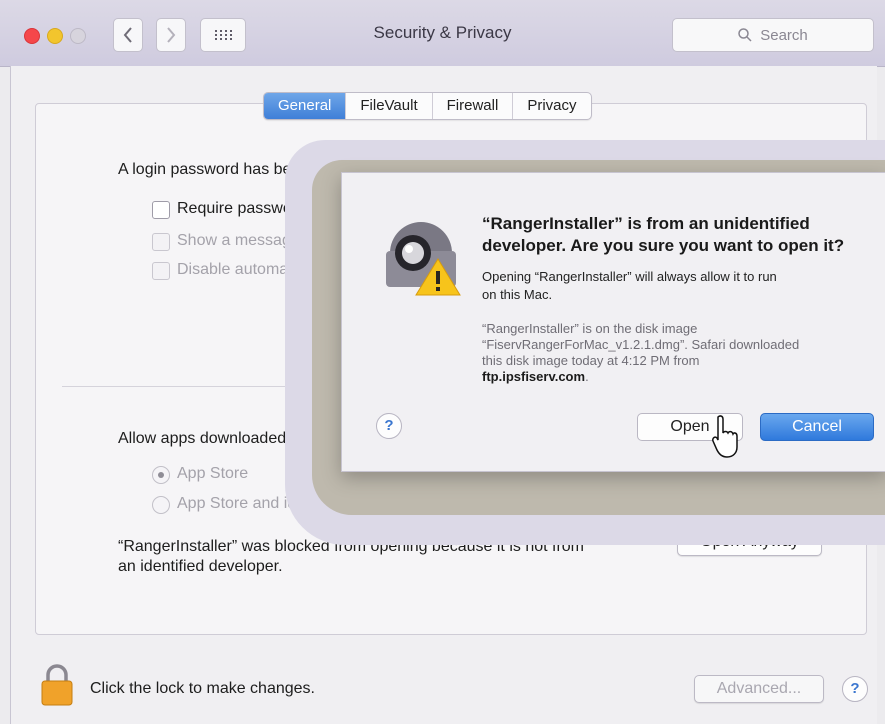  Describe the element at coordinates (590, 328) in the screenshot. I see `dialog-note-line1: “RangerInstaller” is on the disk image` at that location.